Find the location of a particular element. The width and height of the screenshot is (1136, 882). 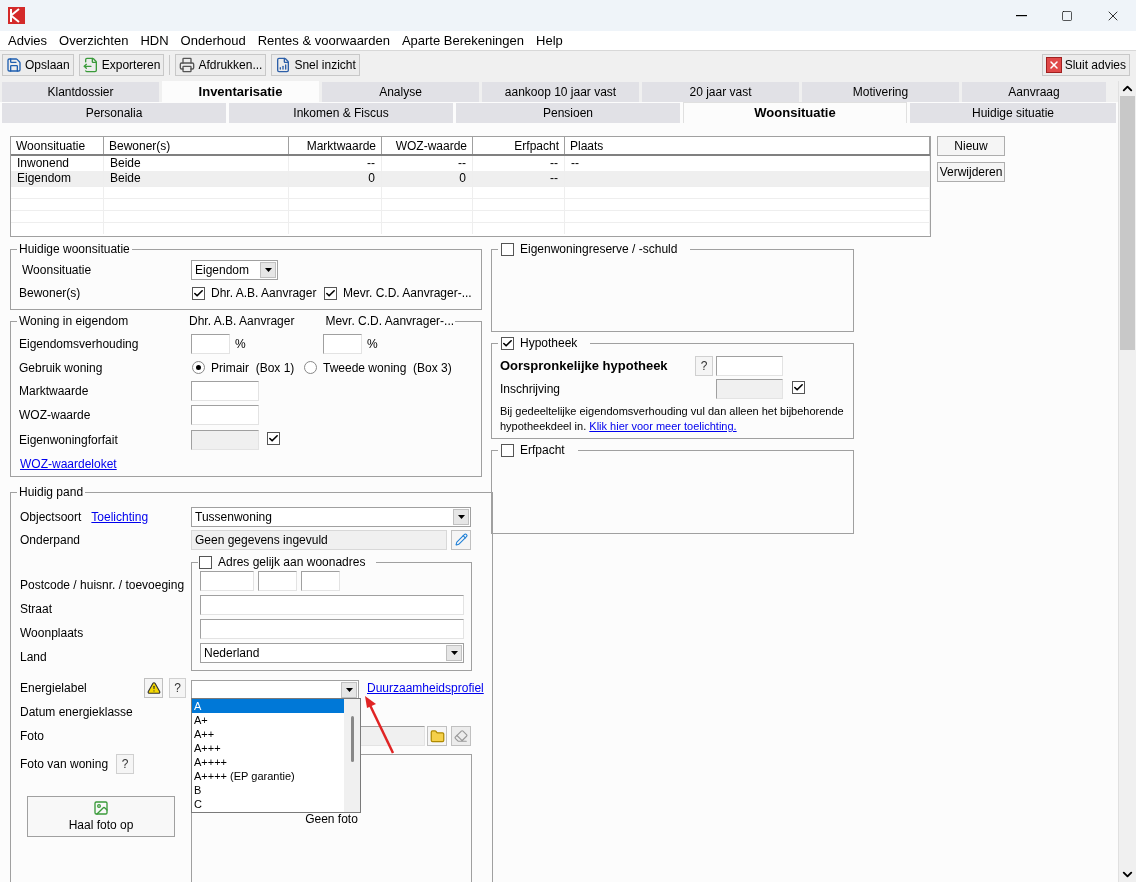

group-title: Erfpacht is located at coordinates (542, 450).